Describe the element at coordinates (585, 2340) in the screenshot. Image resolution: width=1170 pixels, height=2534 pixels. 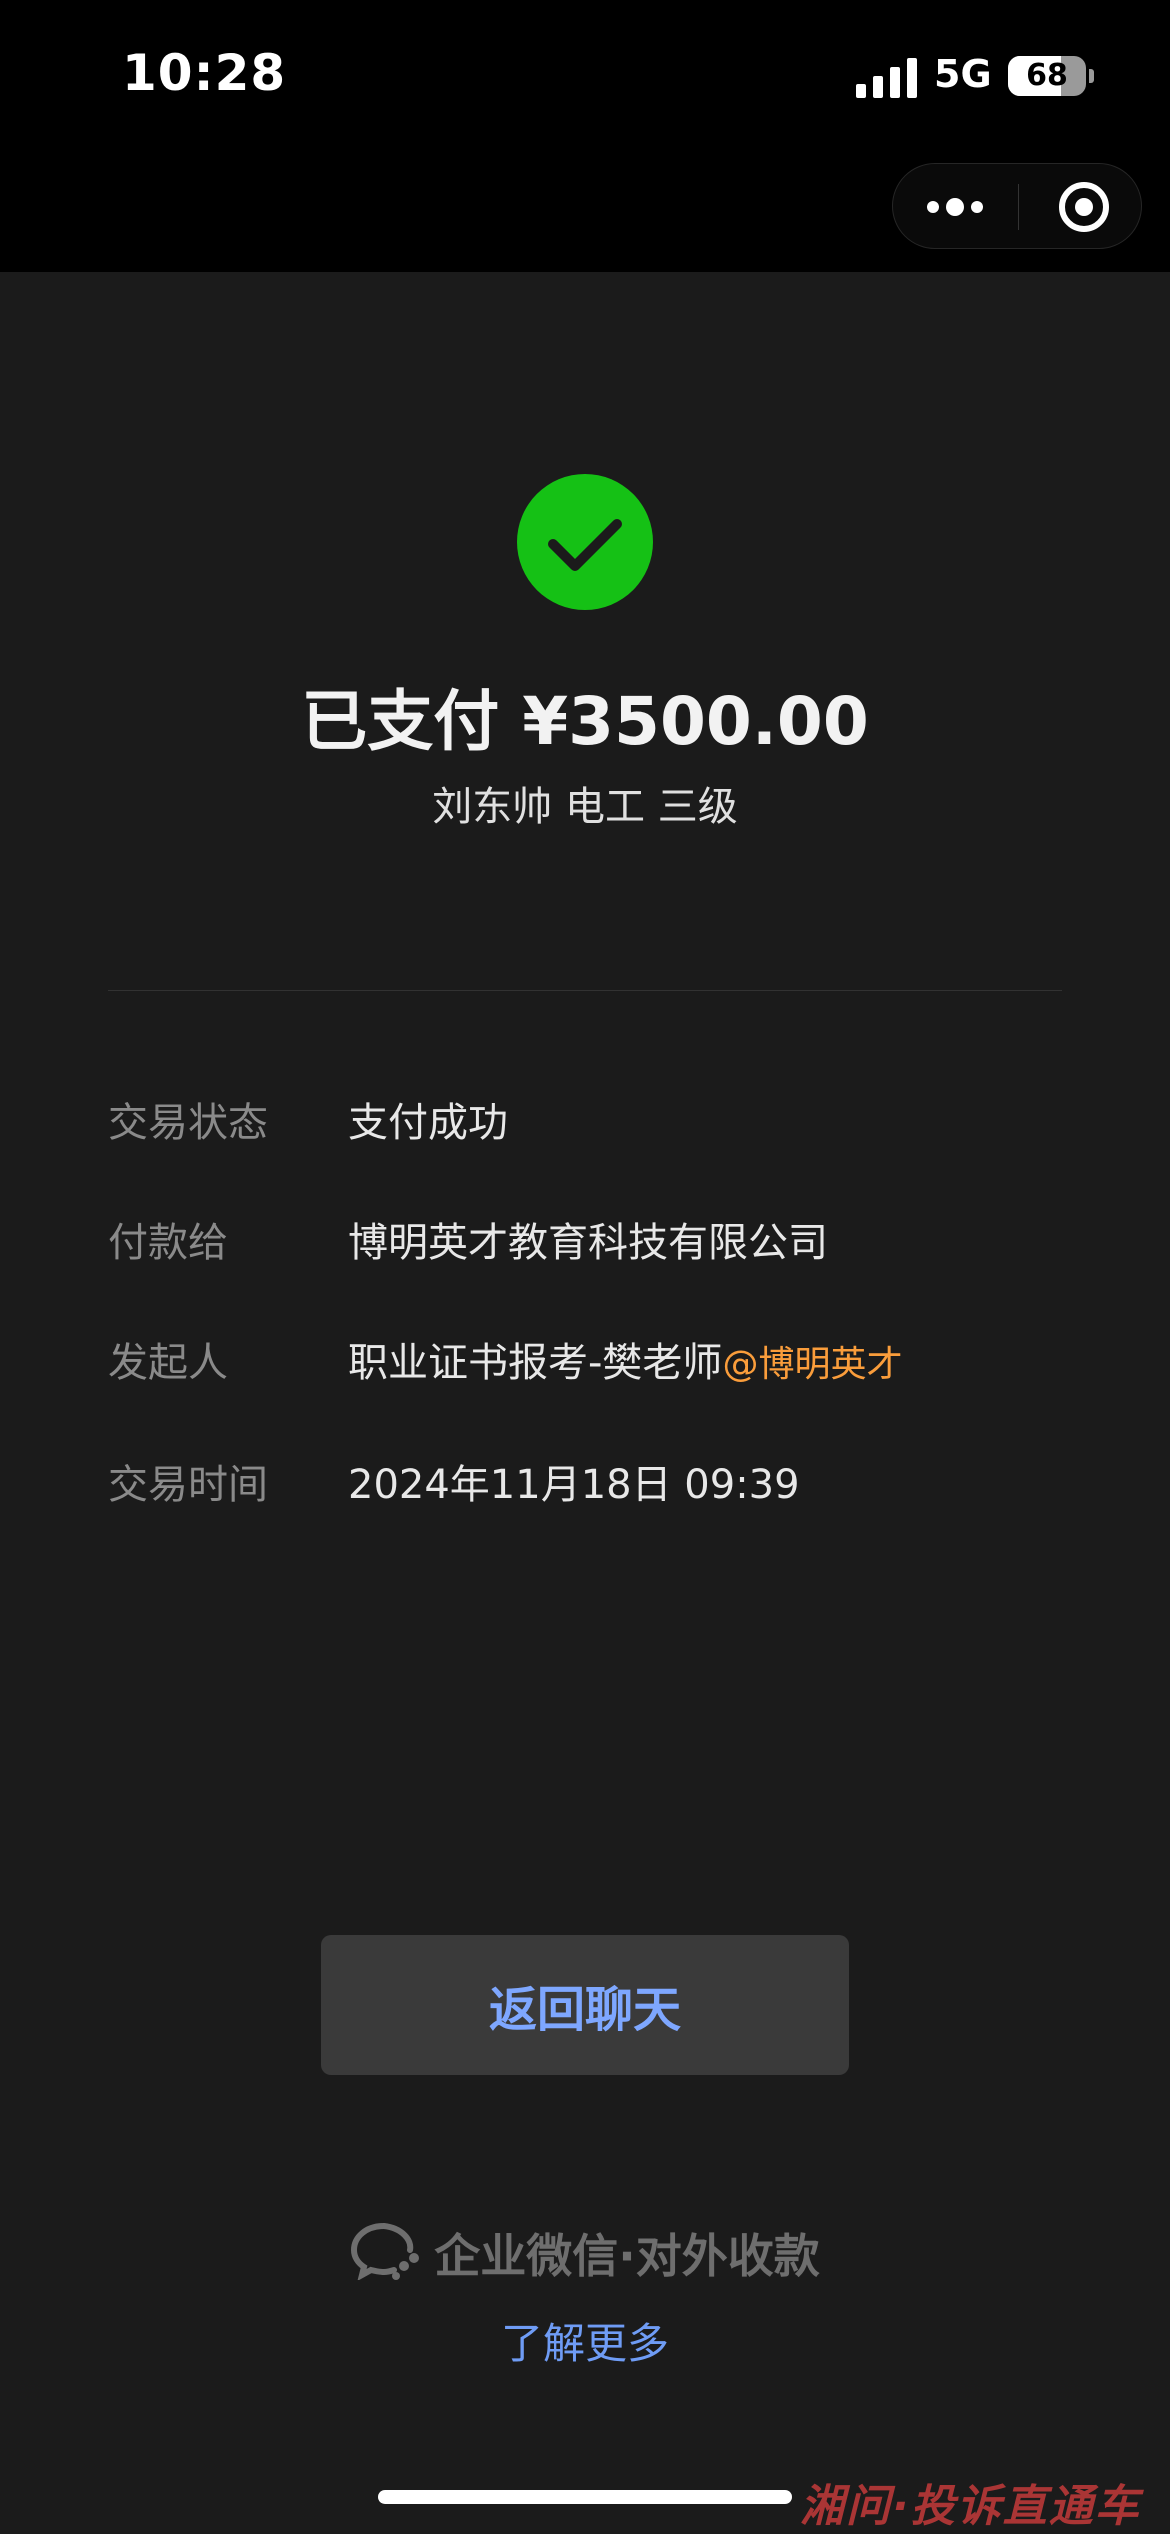
I see `learn-more-link: 了解更多` at that location.